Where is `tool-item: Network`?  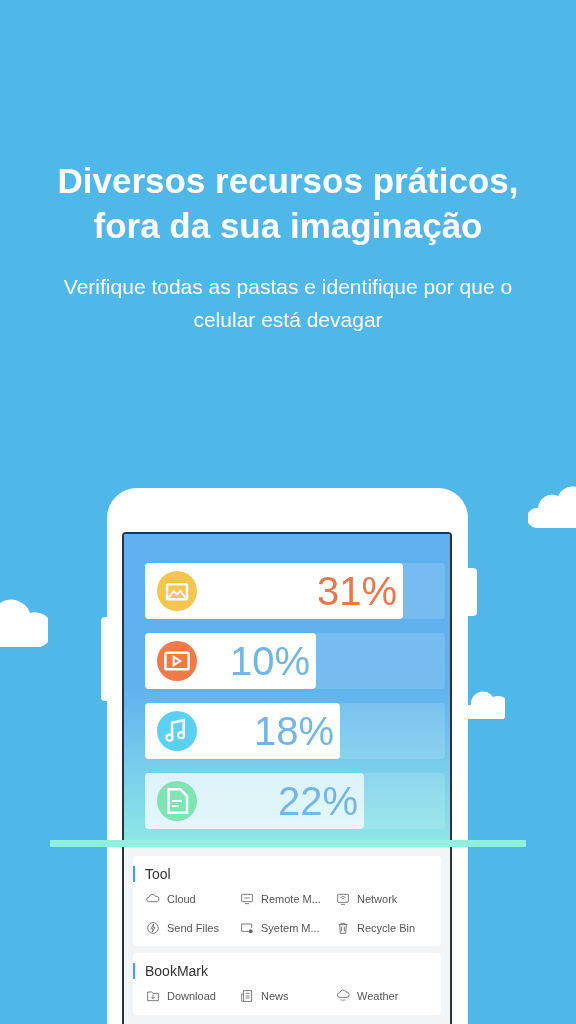
tool-item: Network is located at coordinates (385, 899).